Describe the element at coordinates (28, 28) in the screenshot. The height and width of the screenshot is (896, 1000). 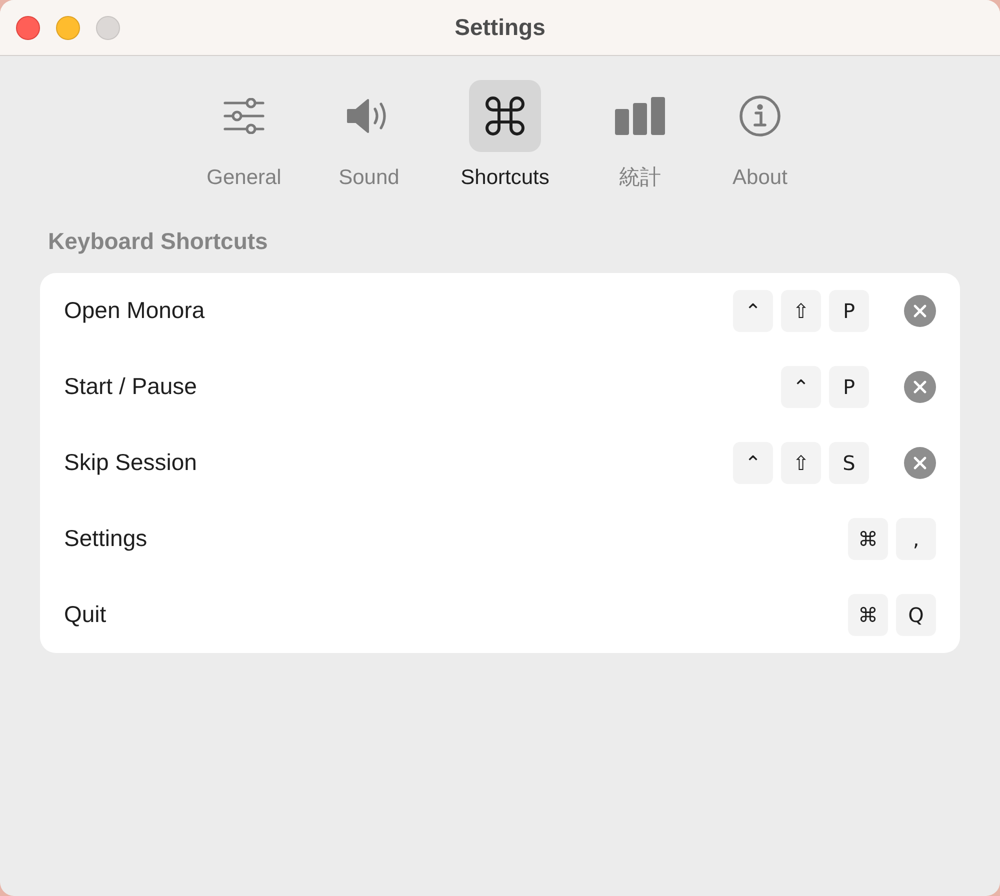
I see `close-window-button` at that location.